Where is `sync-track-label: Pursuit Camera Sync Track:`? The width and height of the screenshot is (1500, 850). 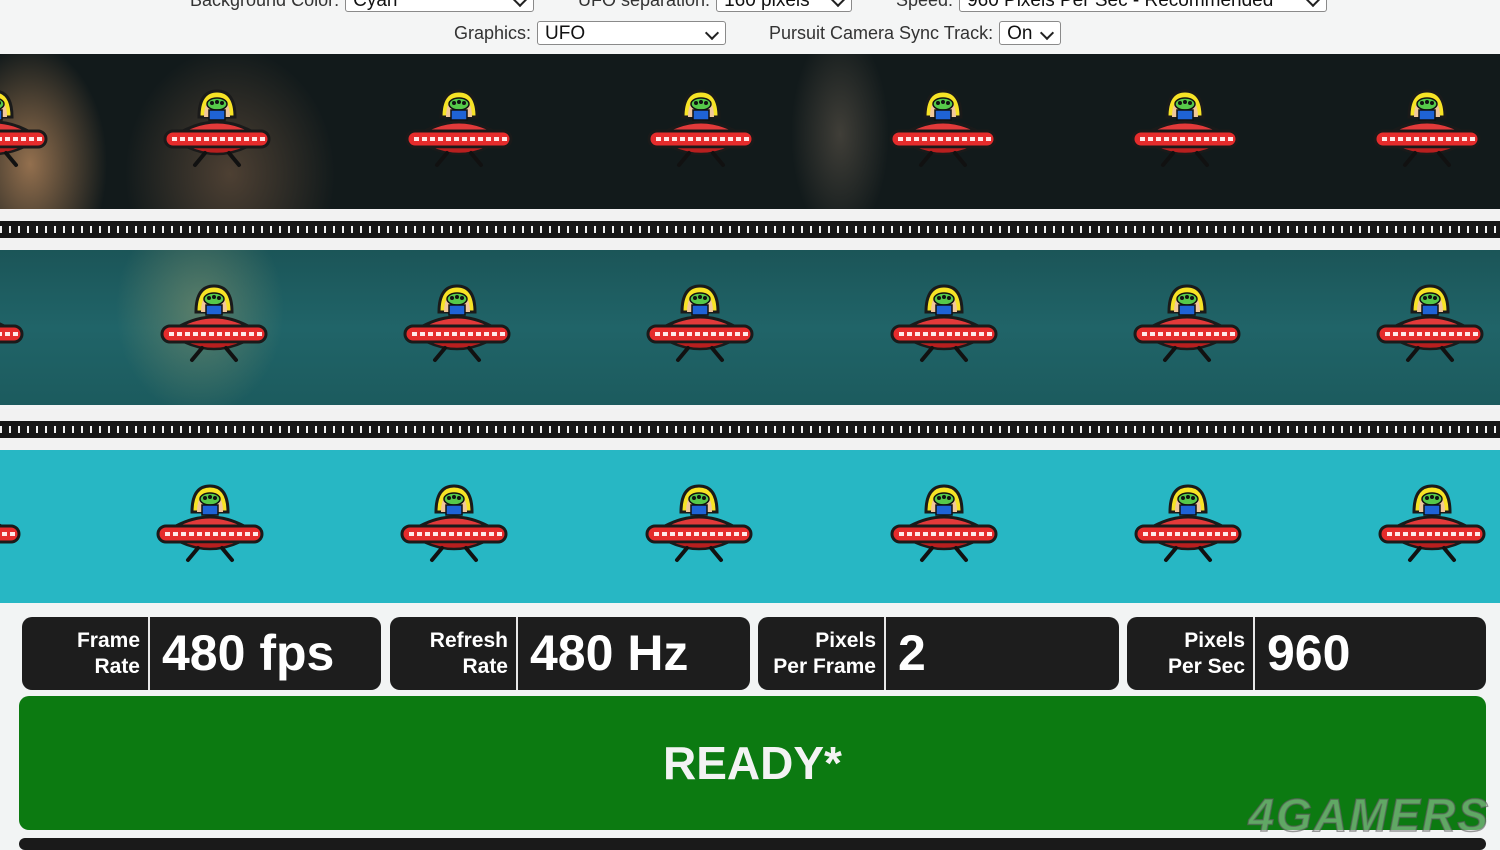 sync-track-label: Pursuit Camera Sync Track: is located at coordinates (881, 32).